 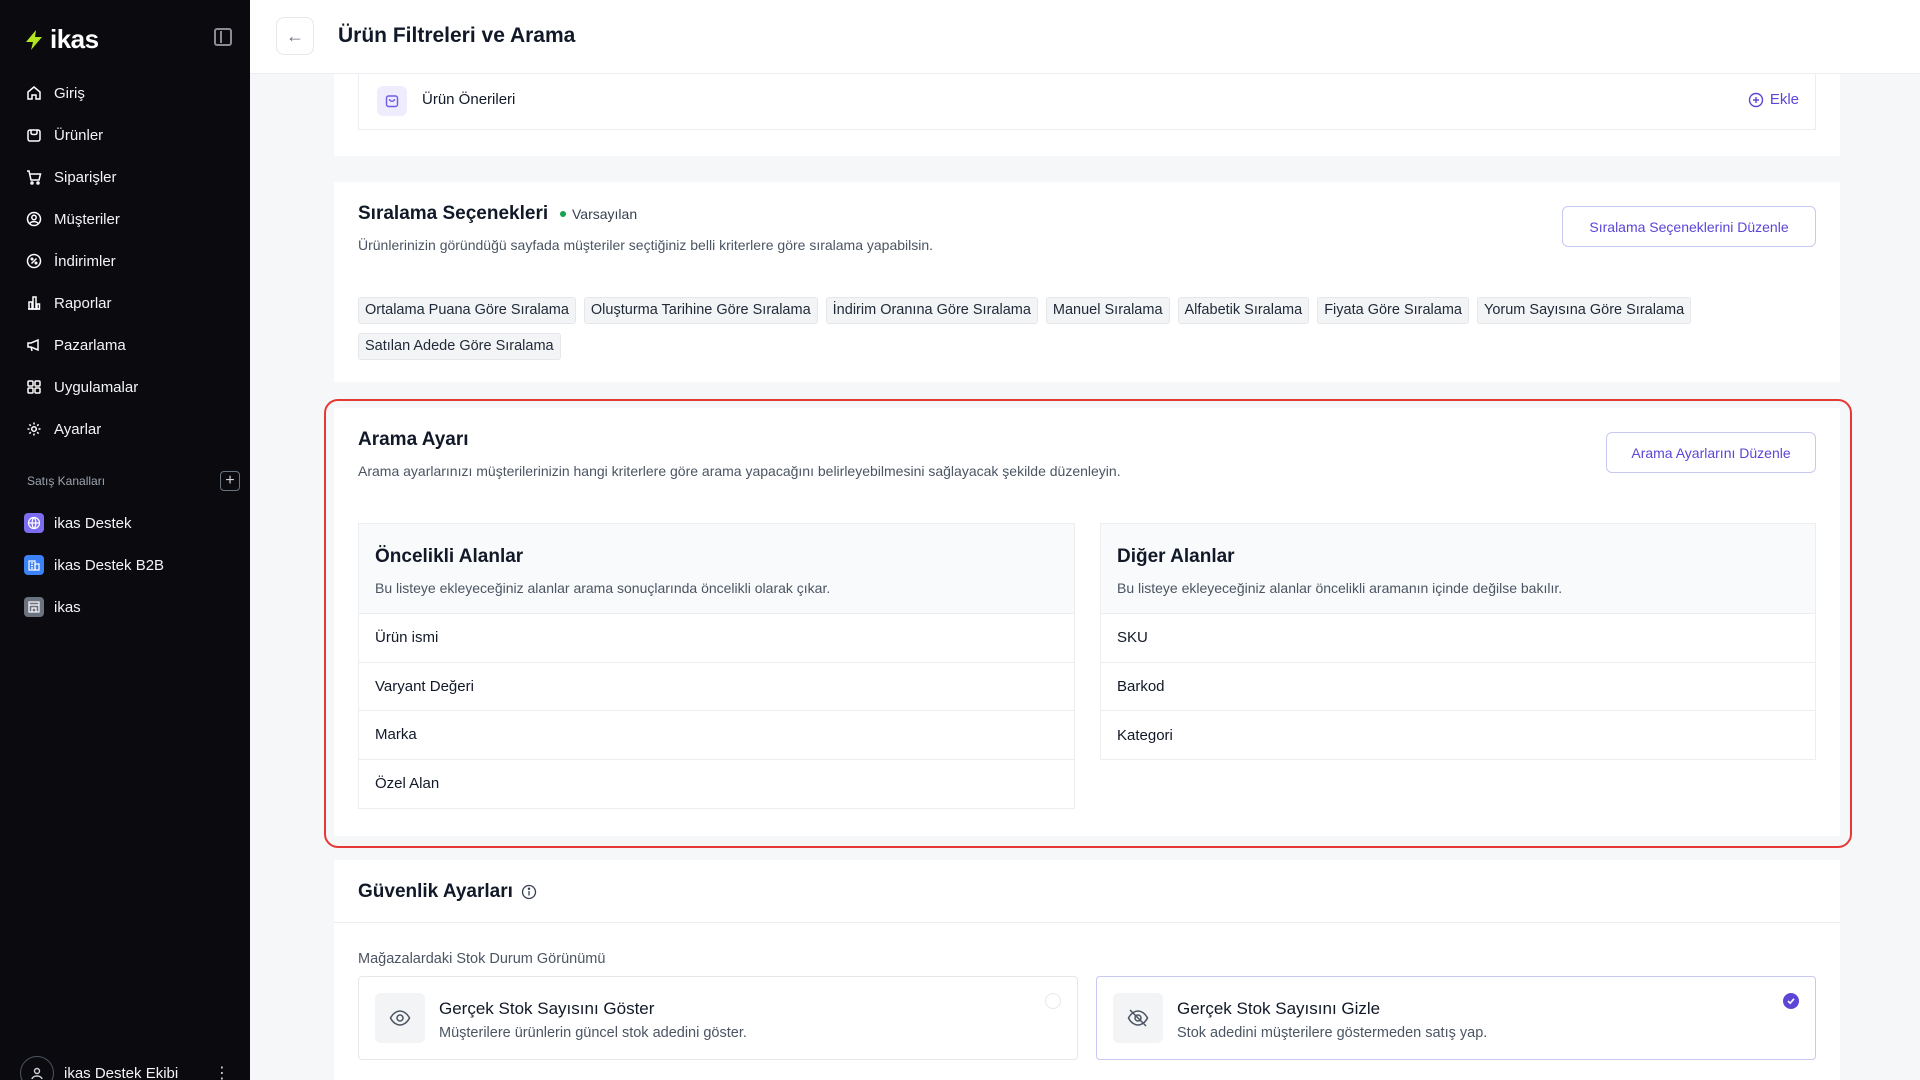 I want to click on user-profile: ikas Destek Ekibi ⋮, so click(x=125, y=1068).